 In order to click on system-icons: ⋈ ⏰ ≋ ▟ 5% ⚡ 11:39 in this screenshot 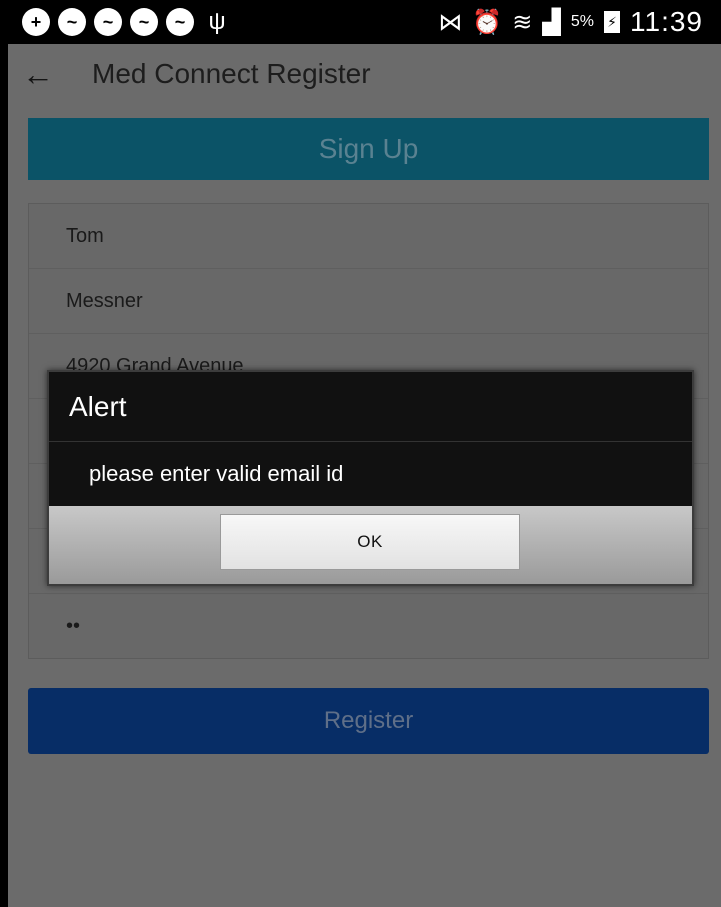, I will do `click(579, 22)`.